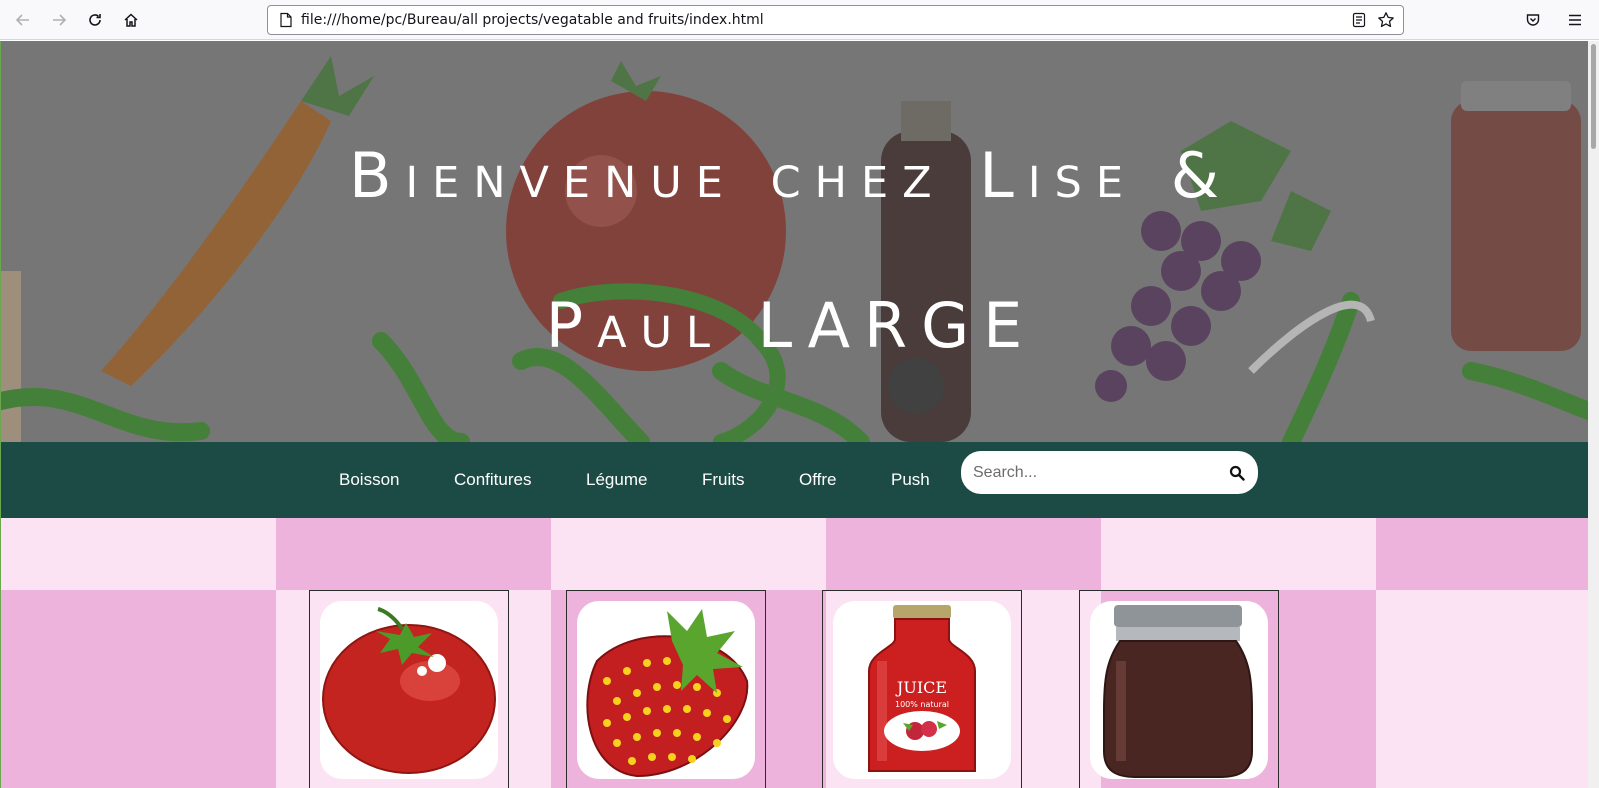  I want to click on jam-jar-icon, so click(1178, 691).